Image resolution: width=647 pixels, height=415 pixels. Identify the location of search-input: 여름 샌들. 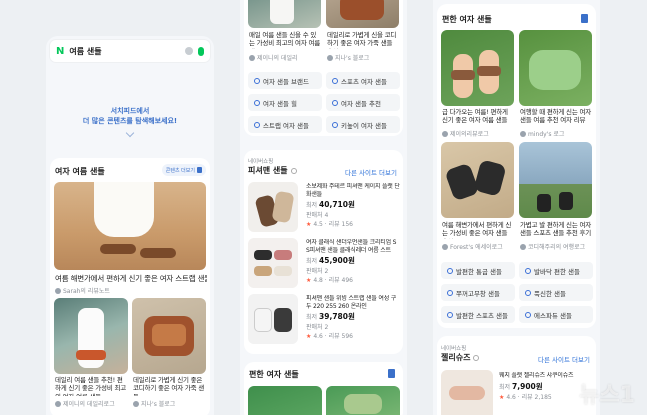
(124, 51).